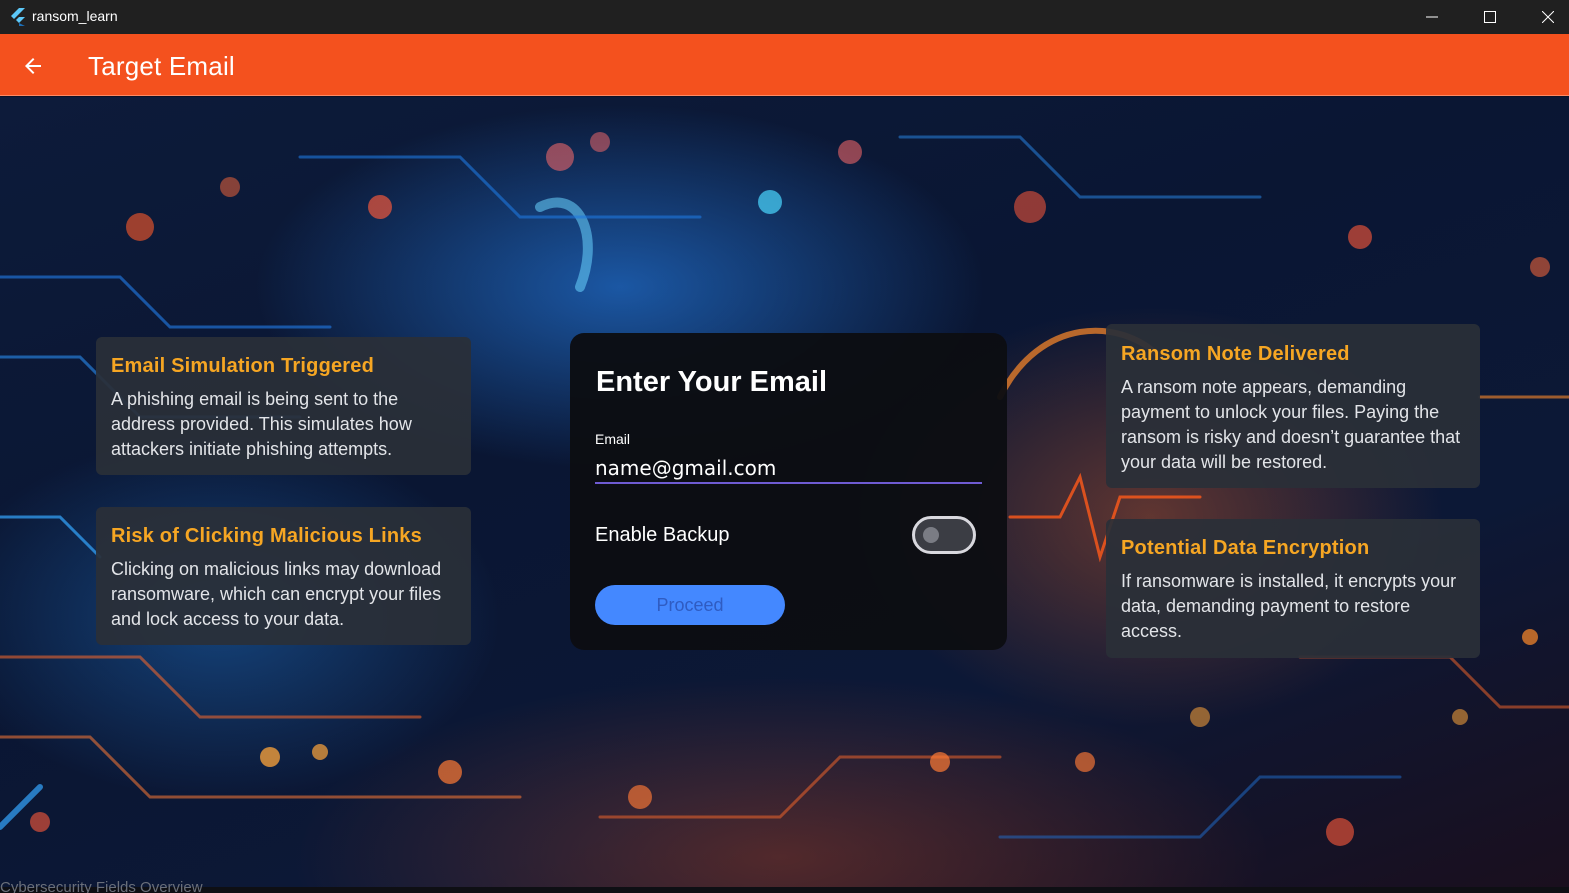  Describe the element at coordinates (75, 16) in the screenshot. I see `window-title: ransom_learn` at that location.